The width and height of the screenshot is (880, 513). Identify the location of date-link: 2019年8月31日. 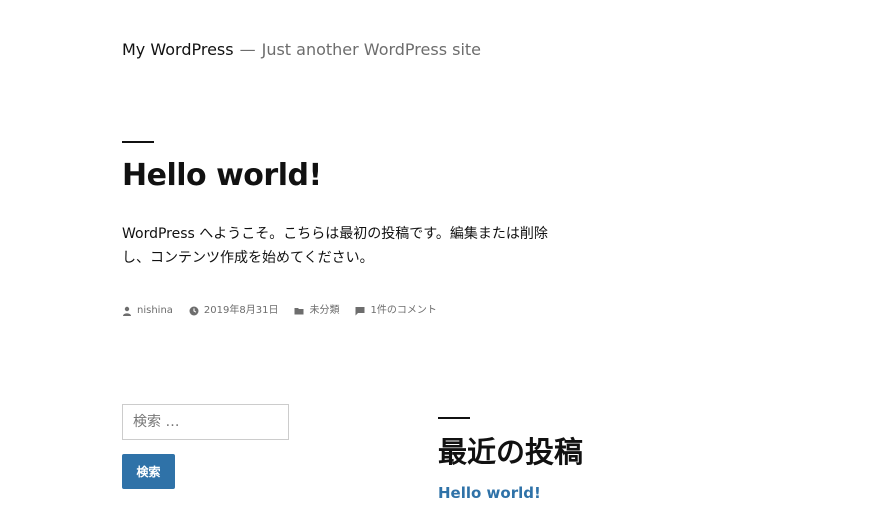
(241, 311).